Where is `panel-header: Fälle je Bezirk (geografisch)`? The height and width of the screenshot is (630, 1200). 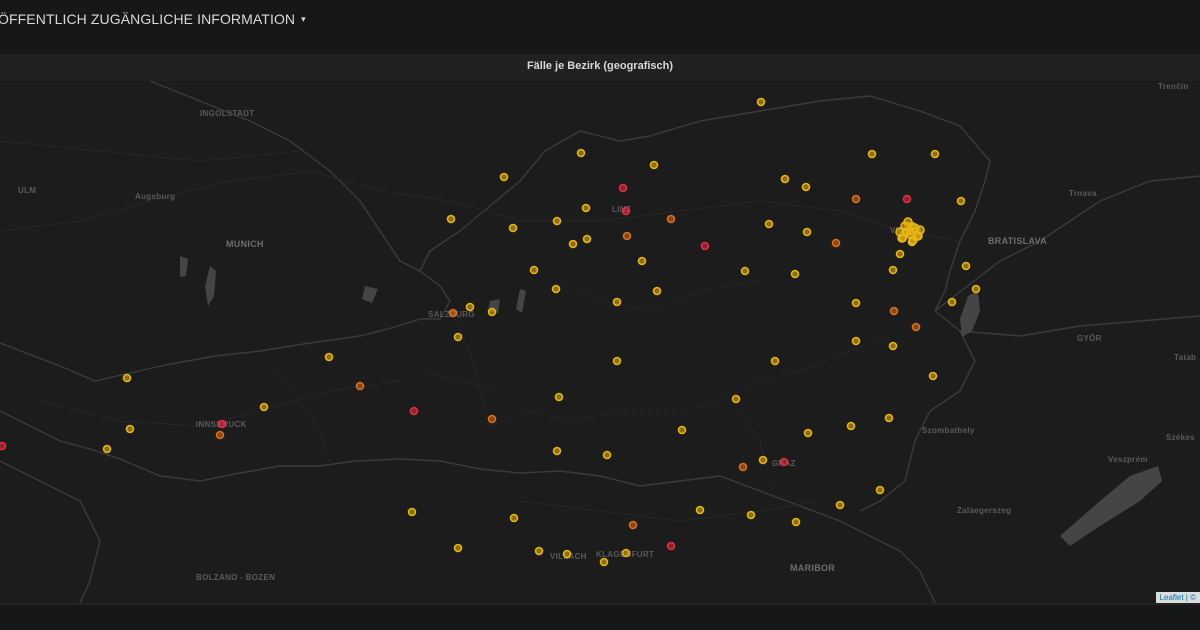
panel-header: Fälle je Bezirk (geografisch) is located at coordinates (600, 67).